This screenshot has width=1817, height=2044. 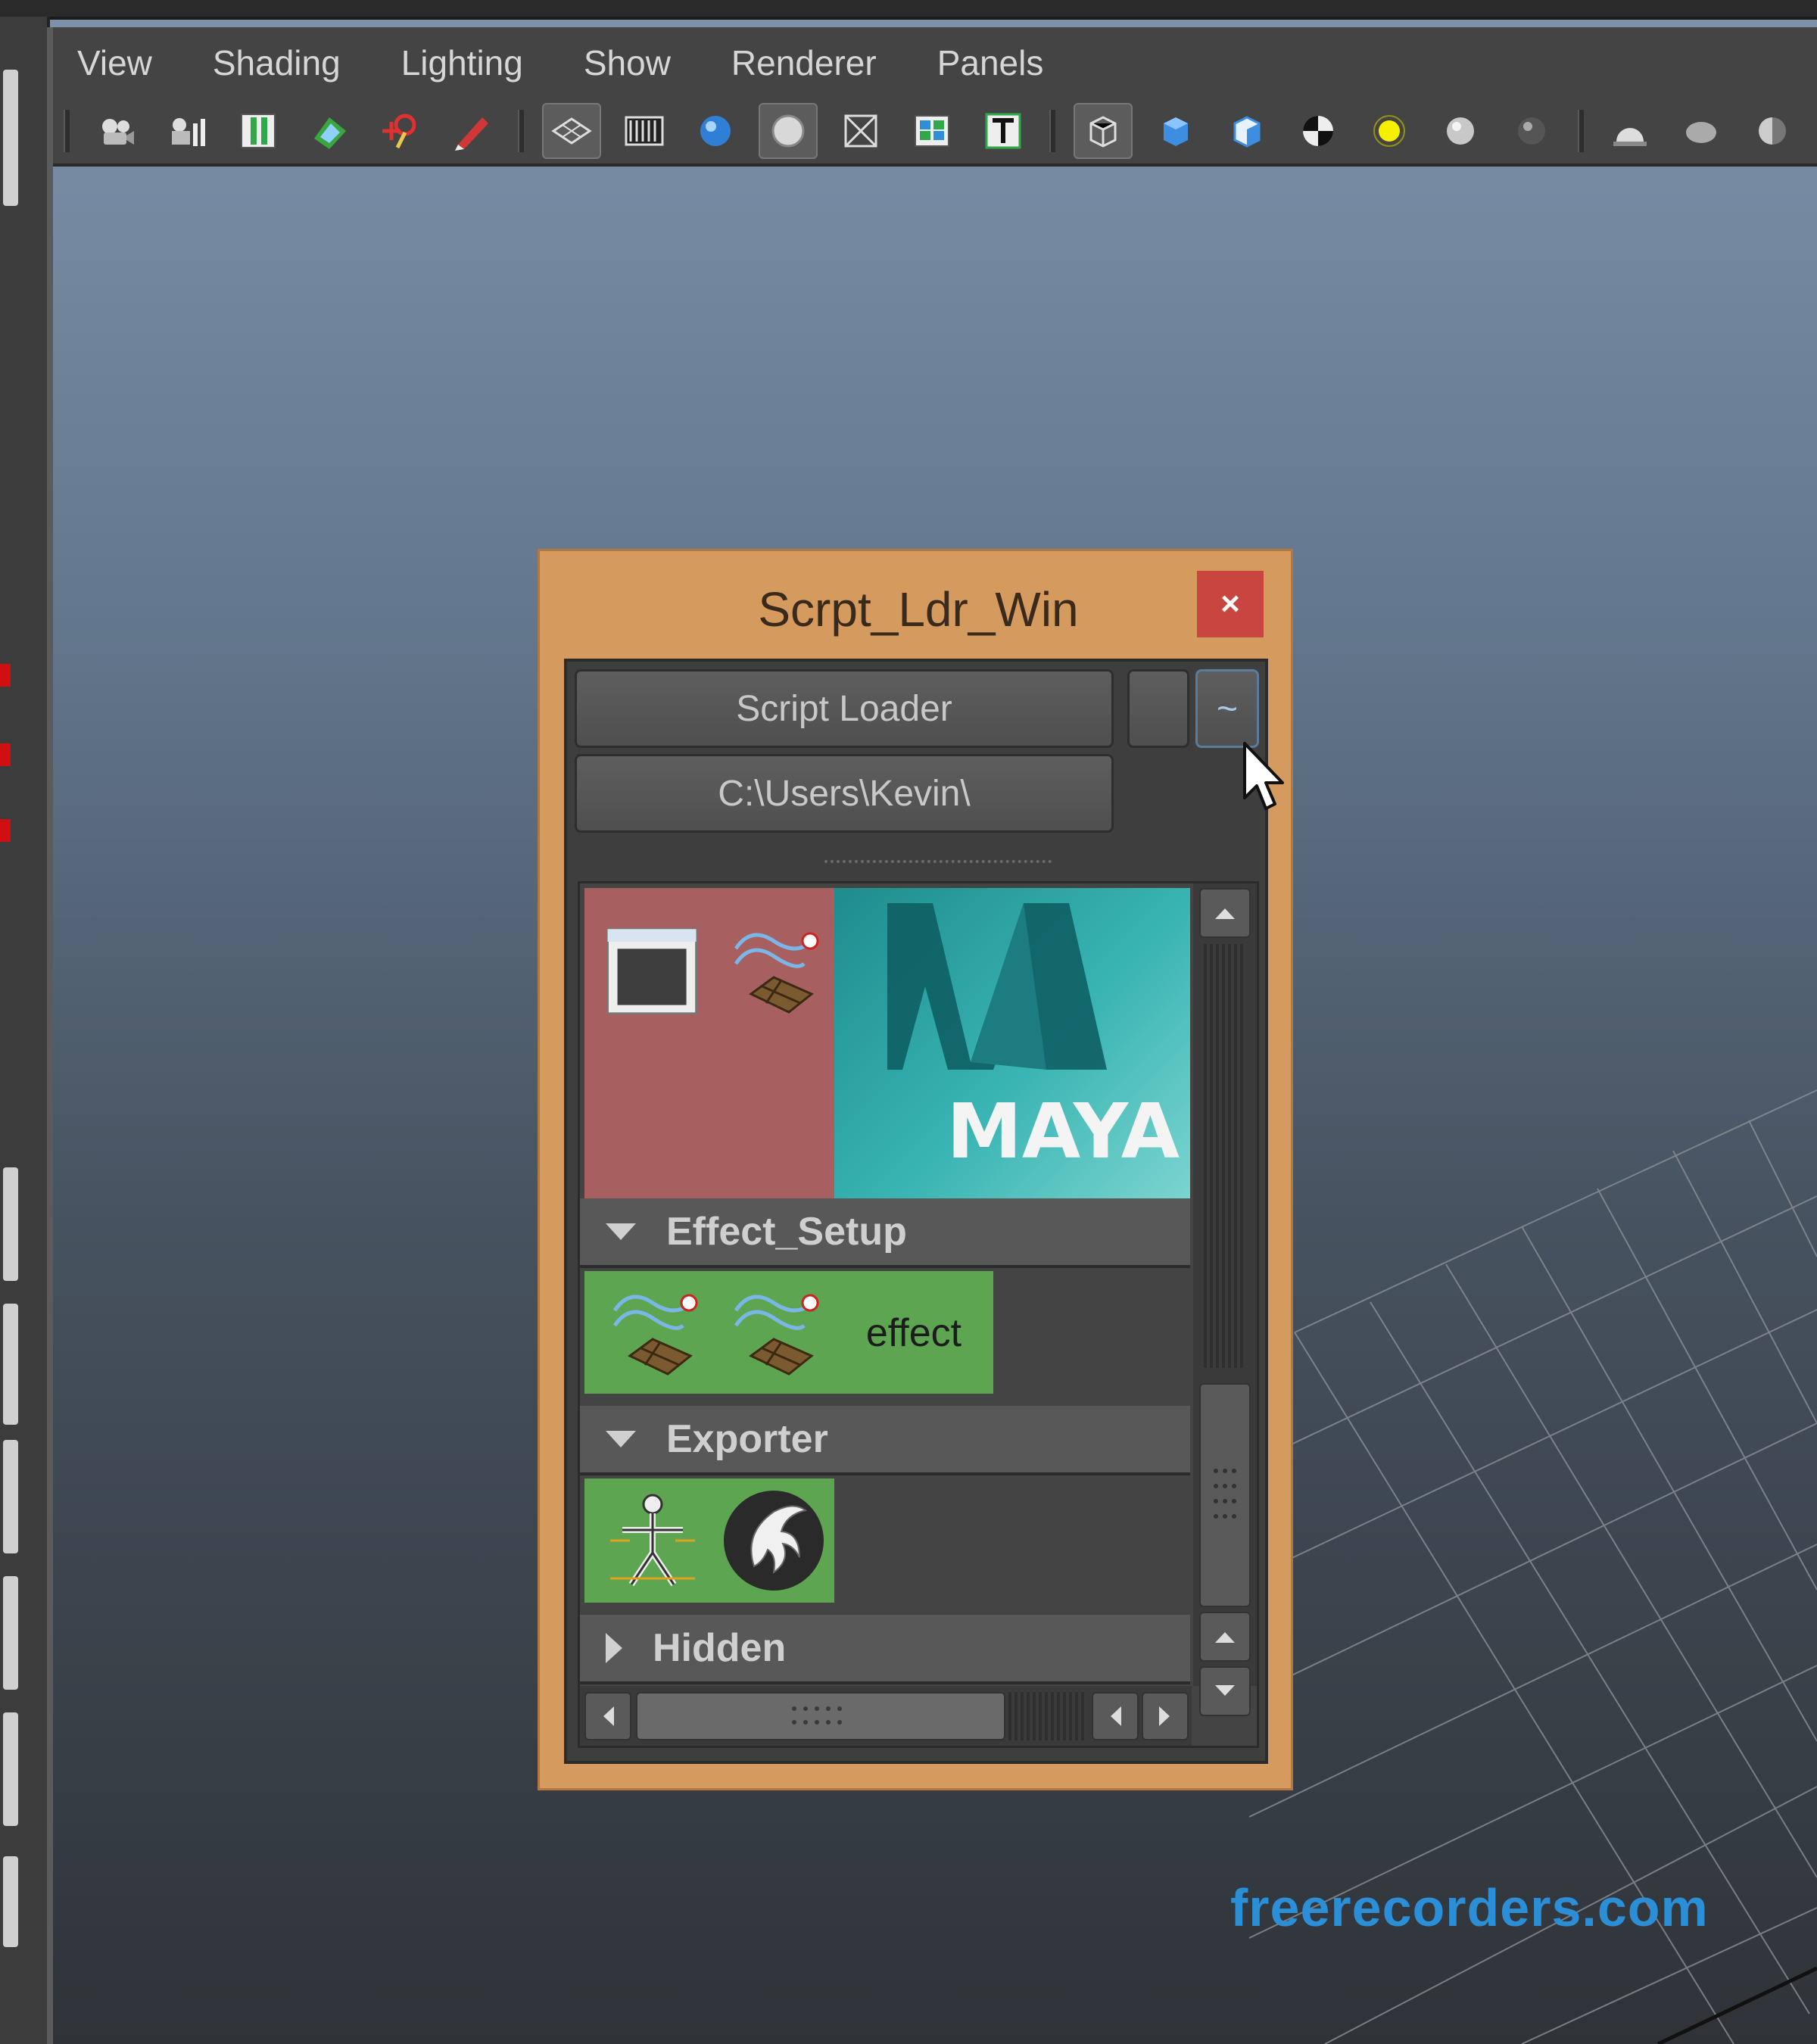 What do you see at coordinates (786, 1232) in the screenshot?
I see `frame-label: Effect_Setup` at bounding box center [786, 1232].